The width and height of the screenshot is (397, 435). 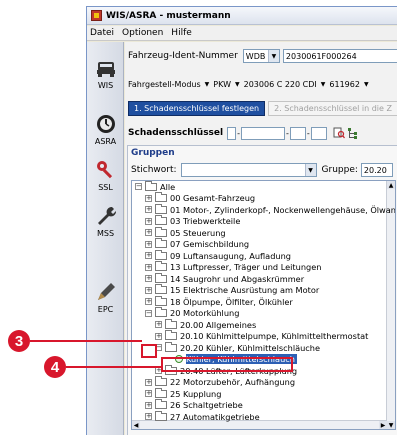 What do you see at coordinates (142, 33) in the screenshot?
I see `menu-optionen: Optionen` at bounding box center [142, 33].